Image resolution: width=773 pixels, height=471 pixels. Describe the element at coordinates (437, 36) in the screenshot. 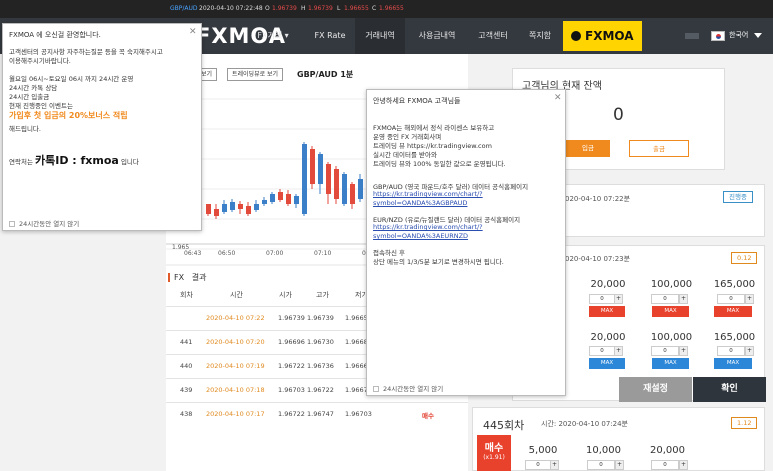

I see `nav-item-usage-history: 사용금내역` at that location.